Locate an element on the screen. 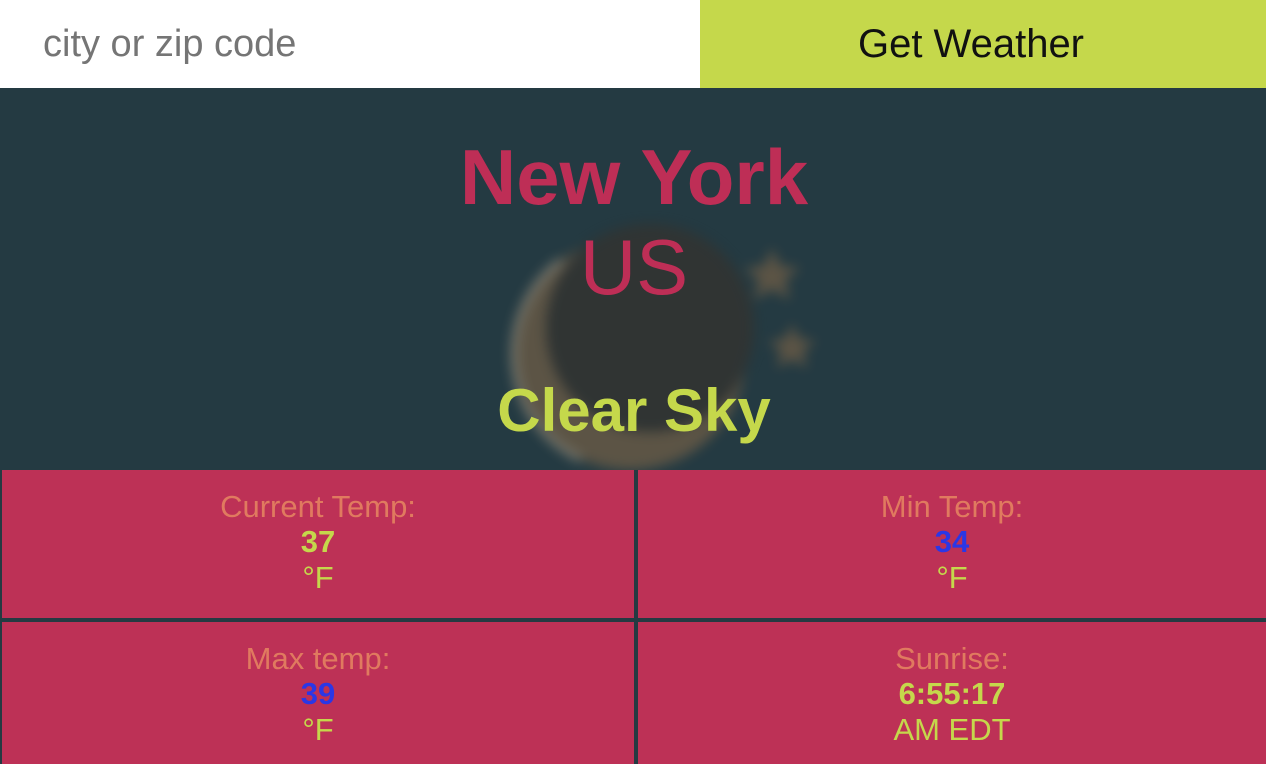 Image resolution: width=1266 pixels, height=764 pixels. max-temp-card: Max temp: 39 °F is located at coordinates (318, 693).